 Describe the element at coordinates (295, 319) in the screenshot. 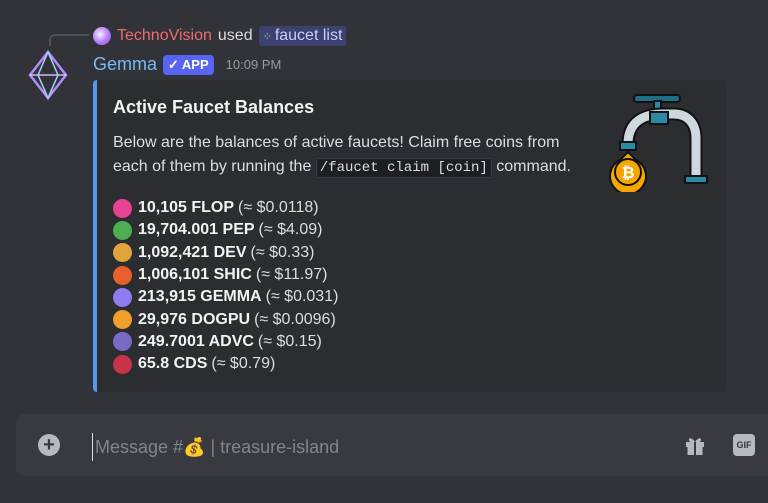

I see `balance-usd-value: (≈ $0.0096)` at that location.